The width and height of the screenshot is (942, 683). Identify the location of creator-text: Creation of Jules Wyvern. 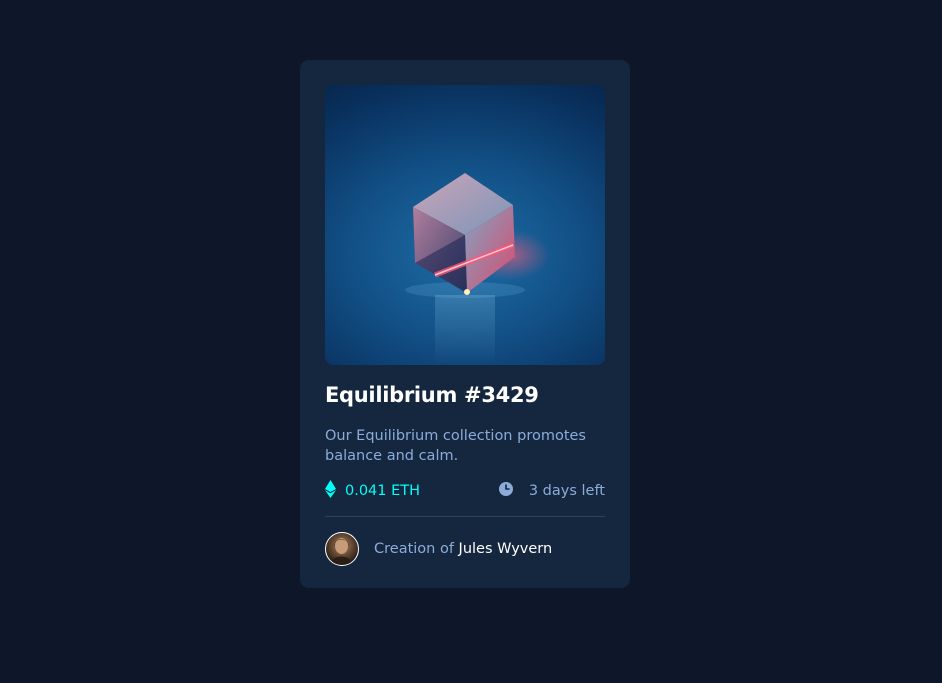
(463, 549).